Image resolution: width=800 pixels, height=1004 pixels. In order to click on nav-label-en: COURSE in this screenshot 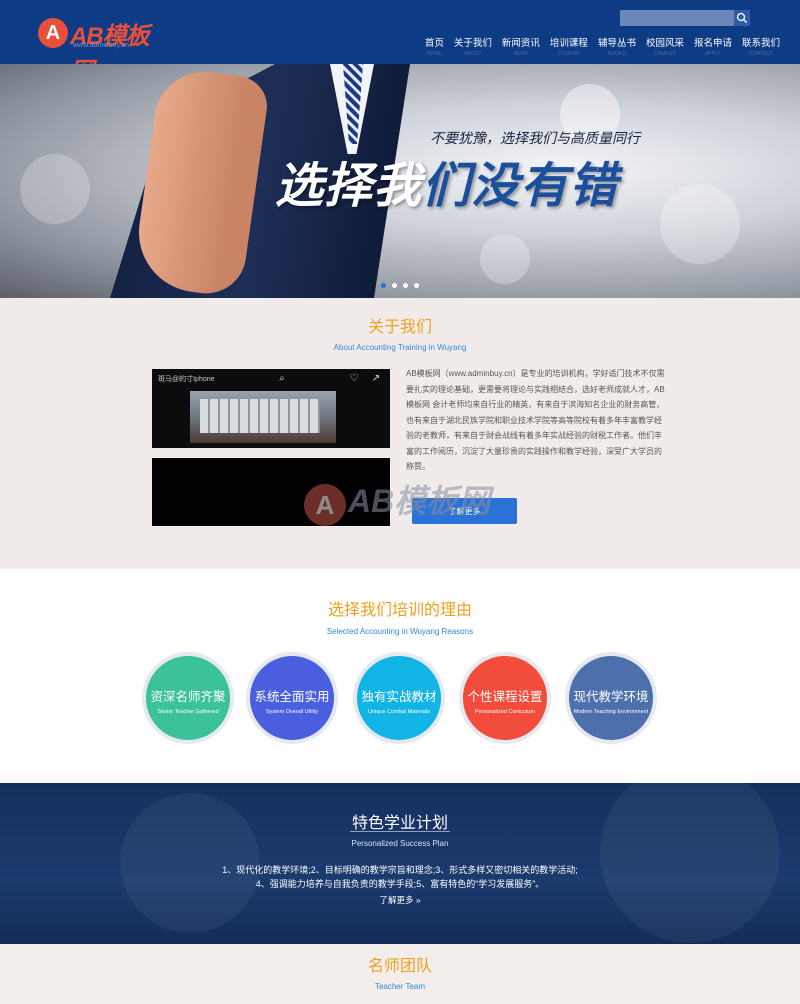, I will do `click(569, 54)`.